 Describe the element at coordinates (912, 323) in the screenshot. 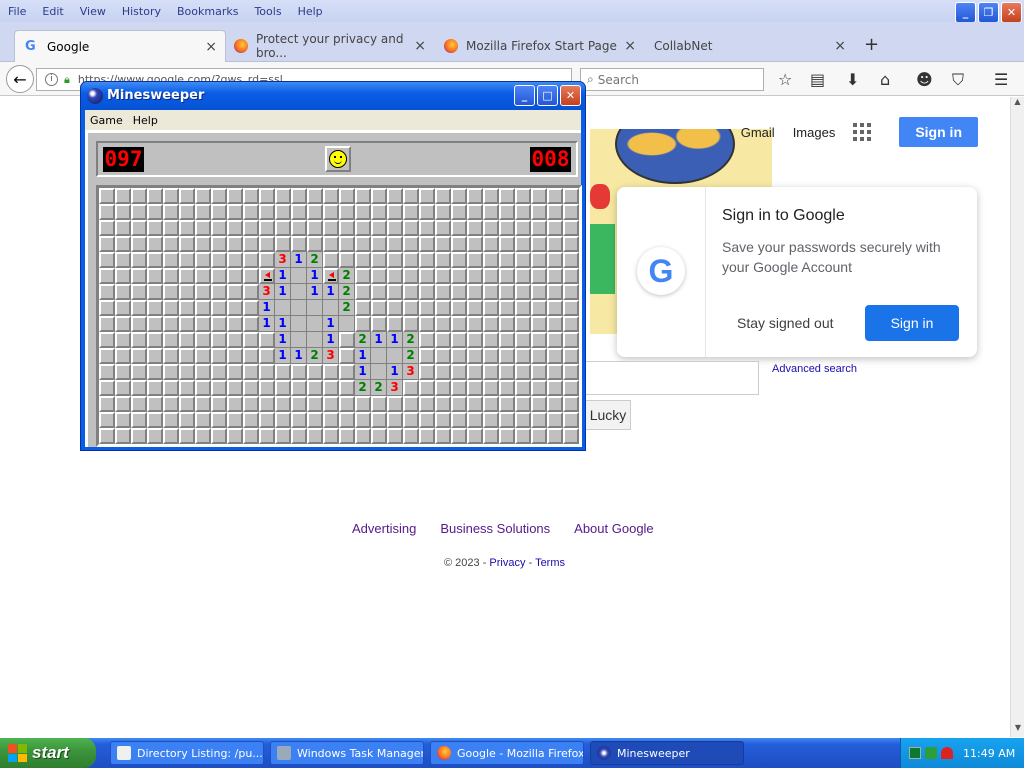

I see `card-signin-button: Sign in` at that location.